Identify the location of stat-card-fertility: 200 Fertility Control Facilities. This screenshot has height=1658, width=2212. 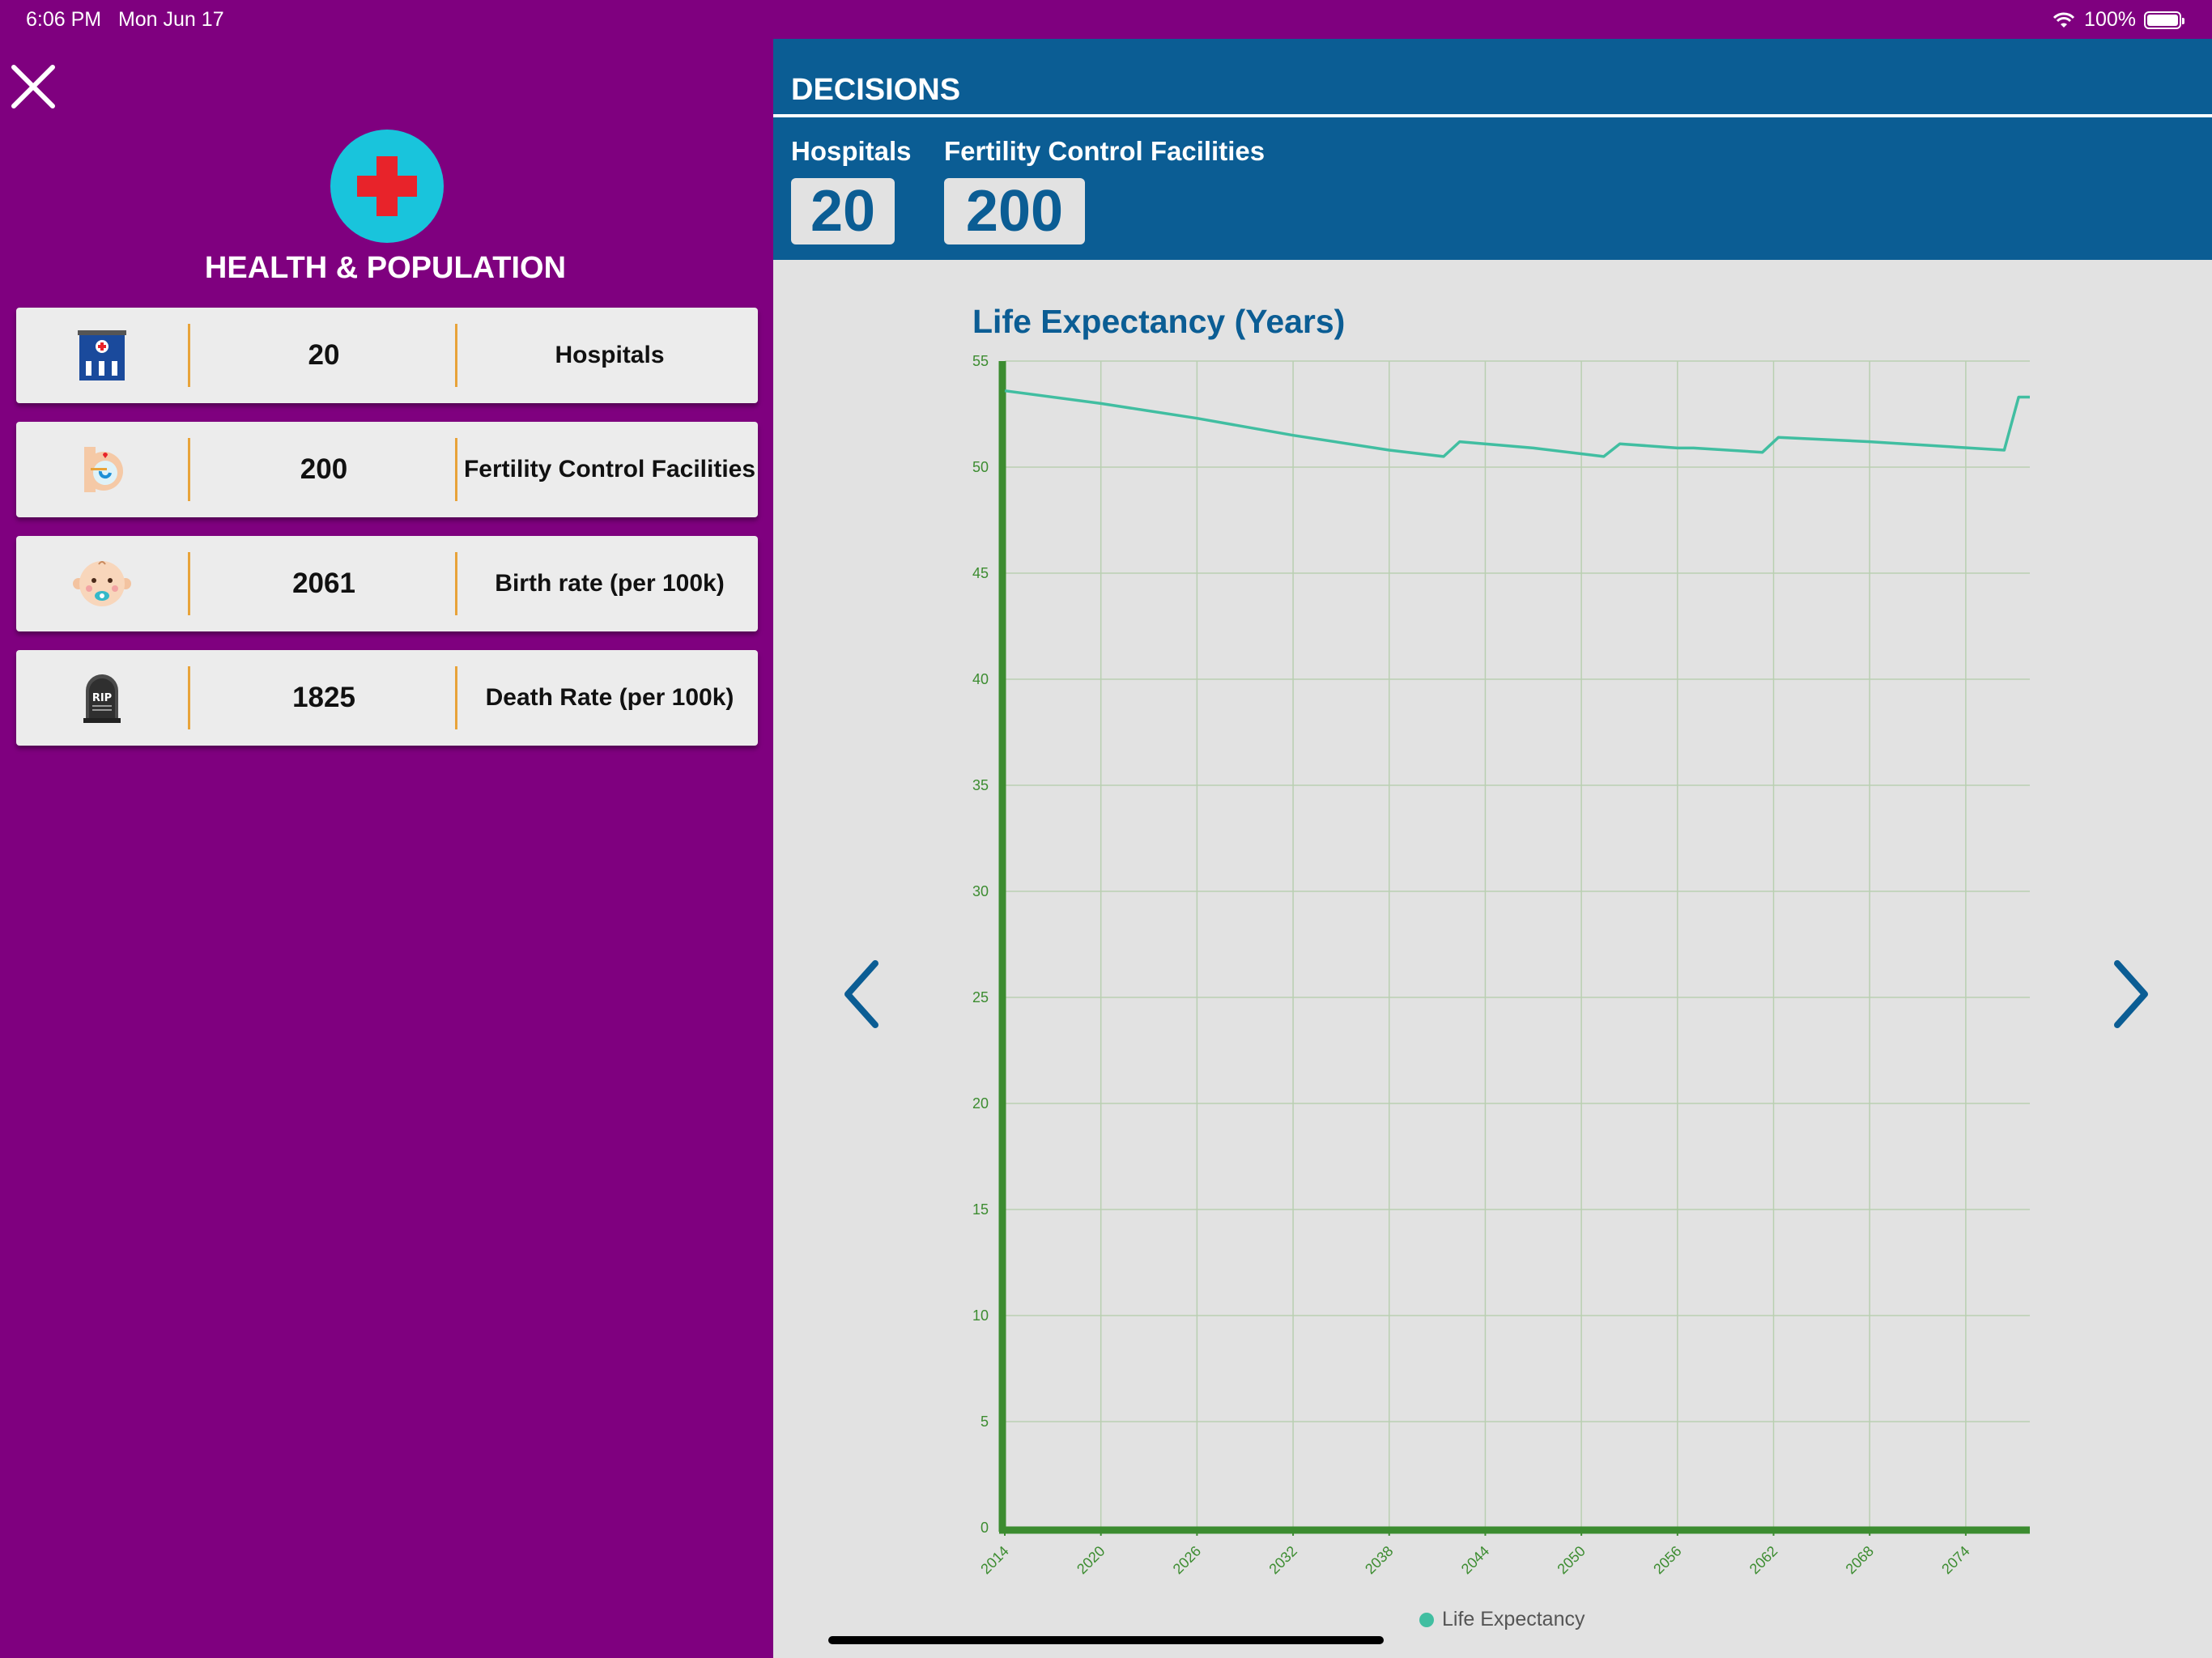
(387, 469).